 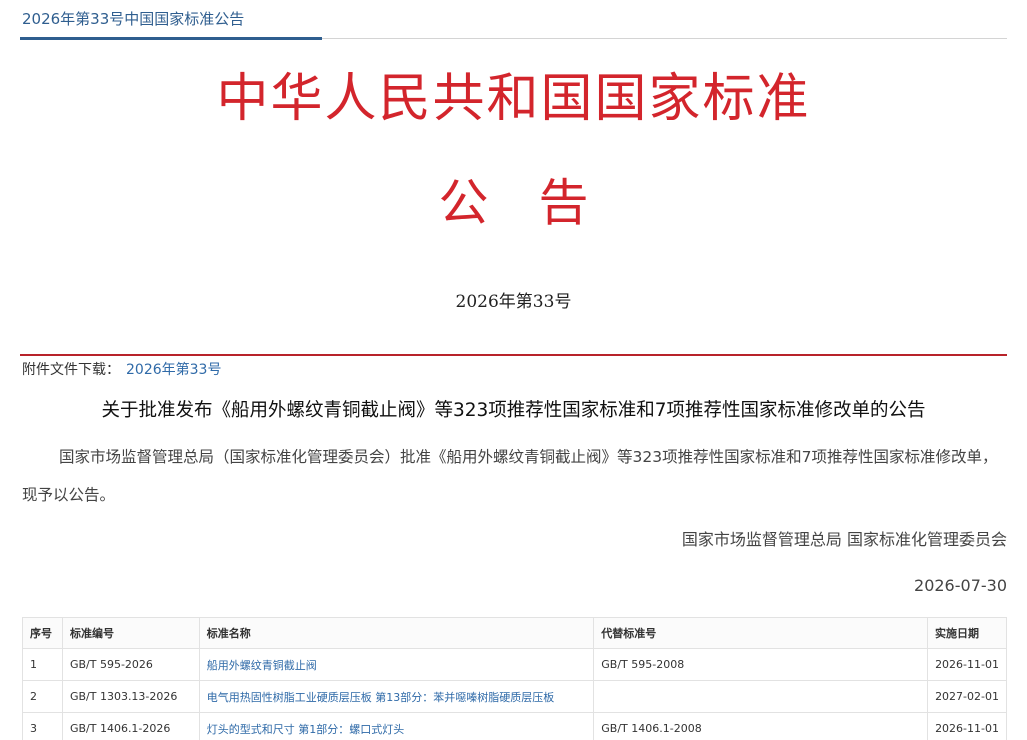 What do you see at coordinates (396, 633) in the screenshot?
I see `col-header-name: 标准名称` at bounding box center [396, 633].